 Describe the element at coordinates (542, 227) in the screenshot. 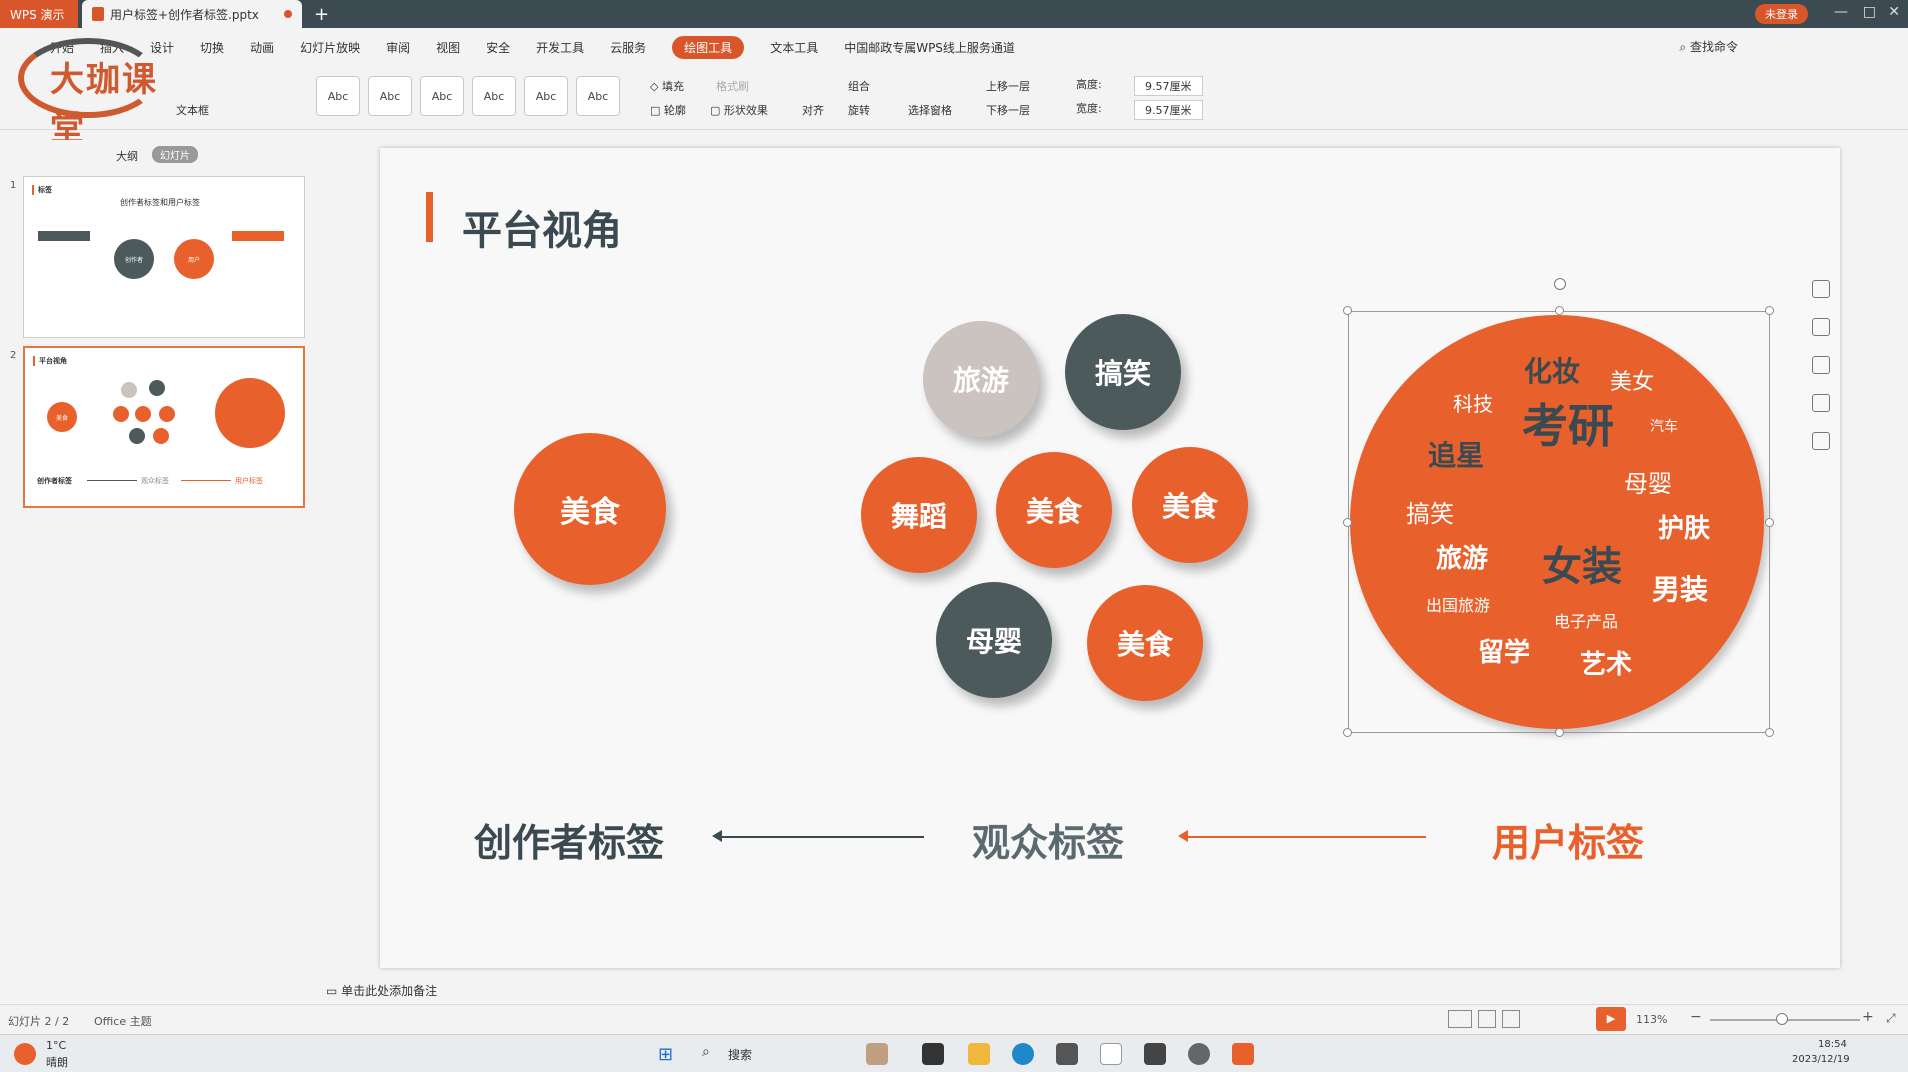

I see `slide-title: 平台视角` at that location.